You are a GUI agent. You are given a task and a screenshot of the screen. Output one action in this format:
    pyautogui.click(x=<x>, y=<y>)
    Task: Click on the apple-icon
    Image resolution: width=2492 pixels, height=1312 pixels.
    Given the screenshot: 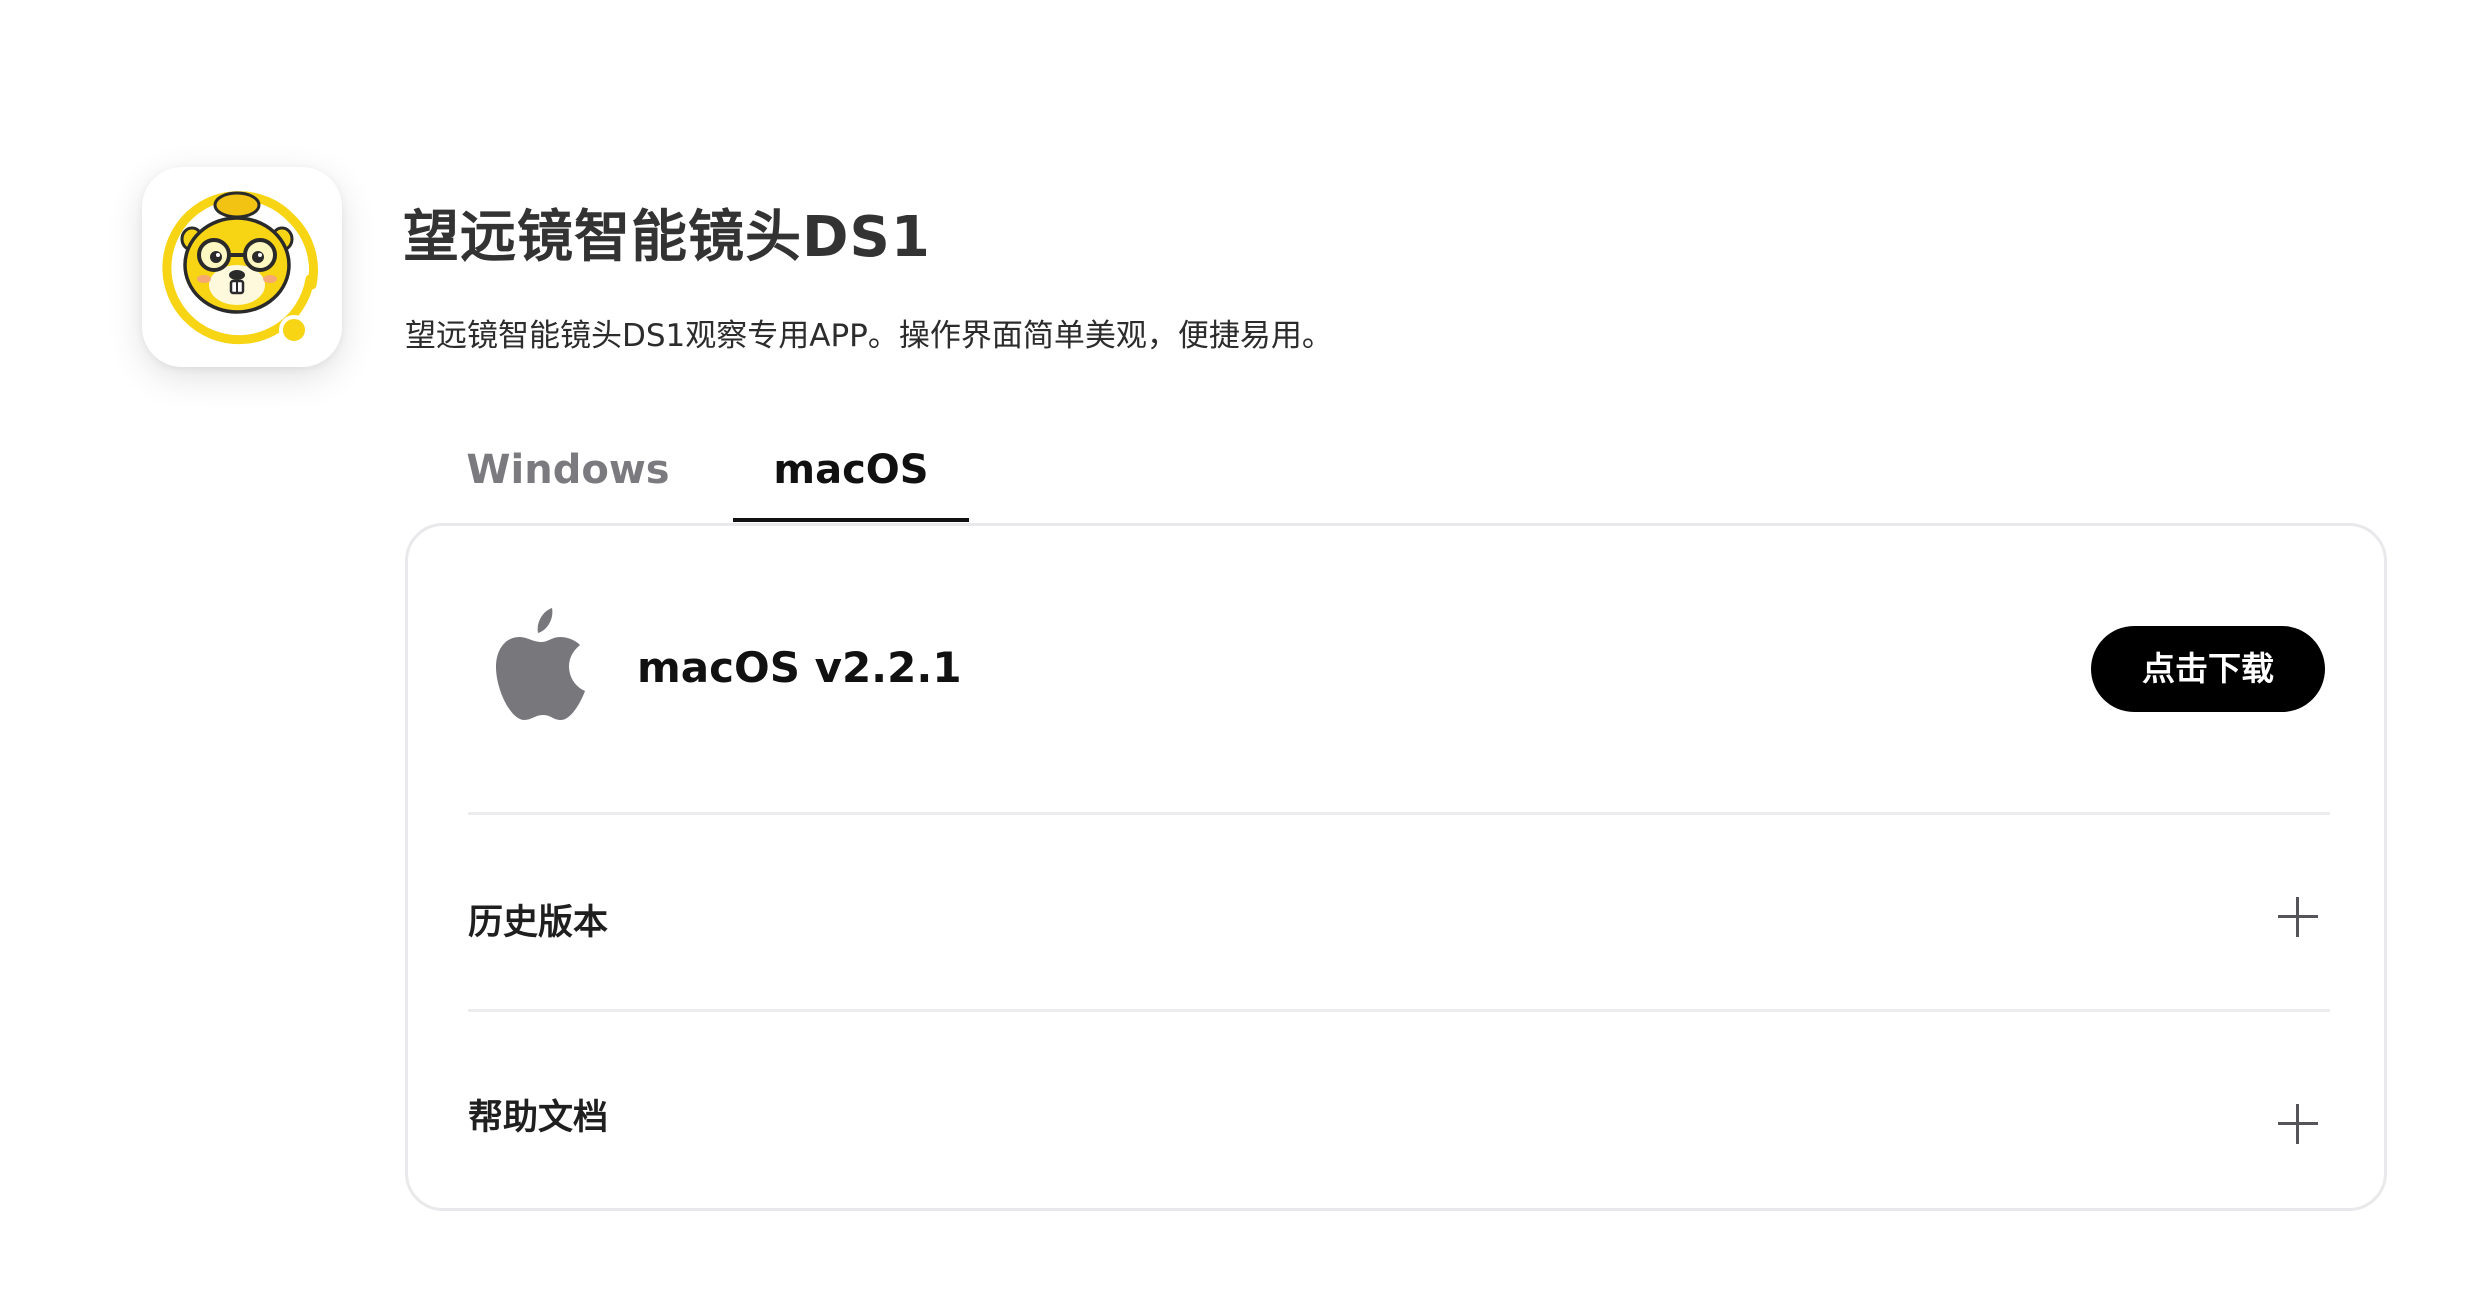 What is the action you would take?
    pyautogui.click(x=540, y=664)
    